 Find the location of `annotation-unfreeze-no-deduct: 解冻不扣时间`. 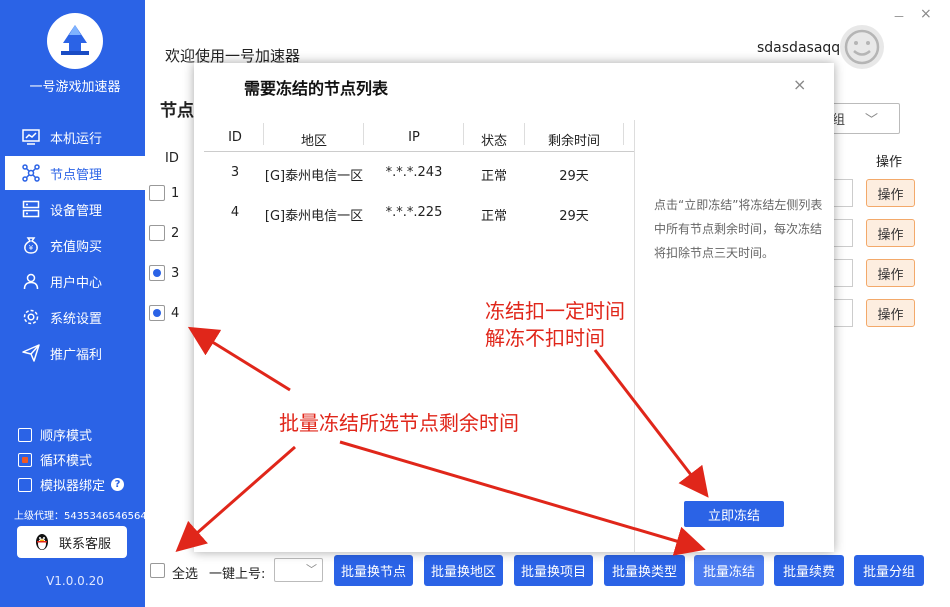

annotation-unfreeze-no-deduct: 解冻不扣时间 is located at coordinates (545, 338).